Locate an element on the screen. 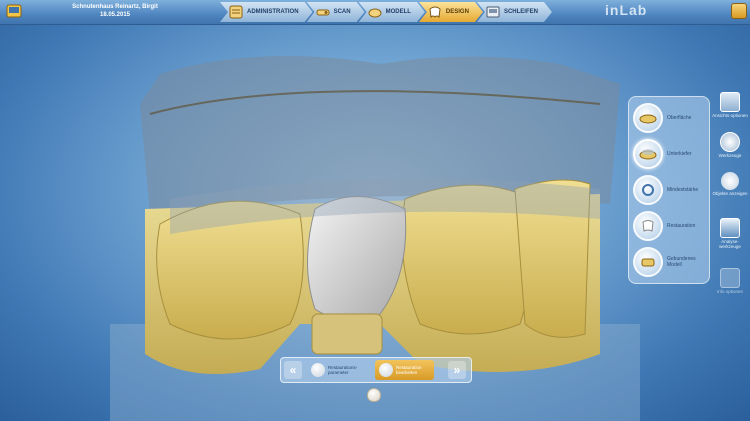 This screenshot has width=750, height=421. show-objects-button: Objekte anzeigen is located at coordinates (730, 184).